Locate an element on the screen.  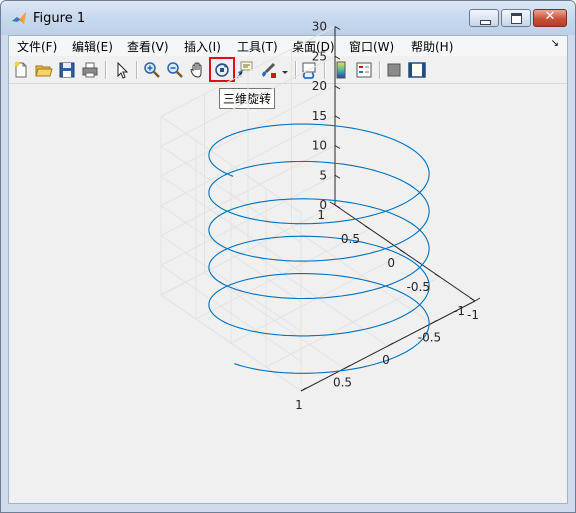
x-tick-label: 0.5 is located at coordinates (342, 383).